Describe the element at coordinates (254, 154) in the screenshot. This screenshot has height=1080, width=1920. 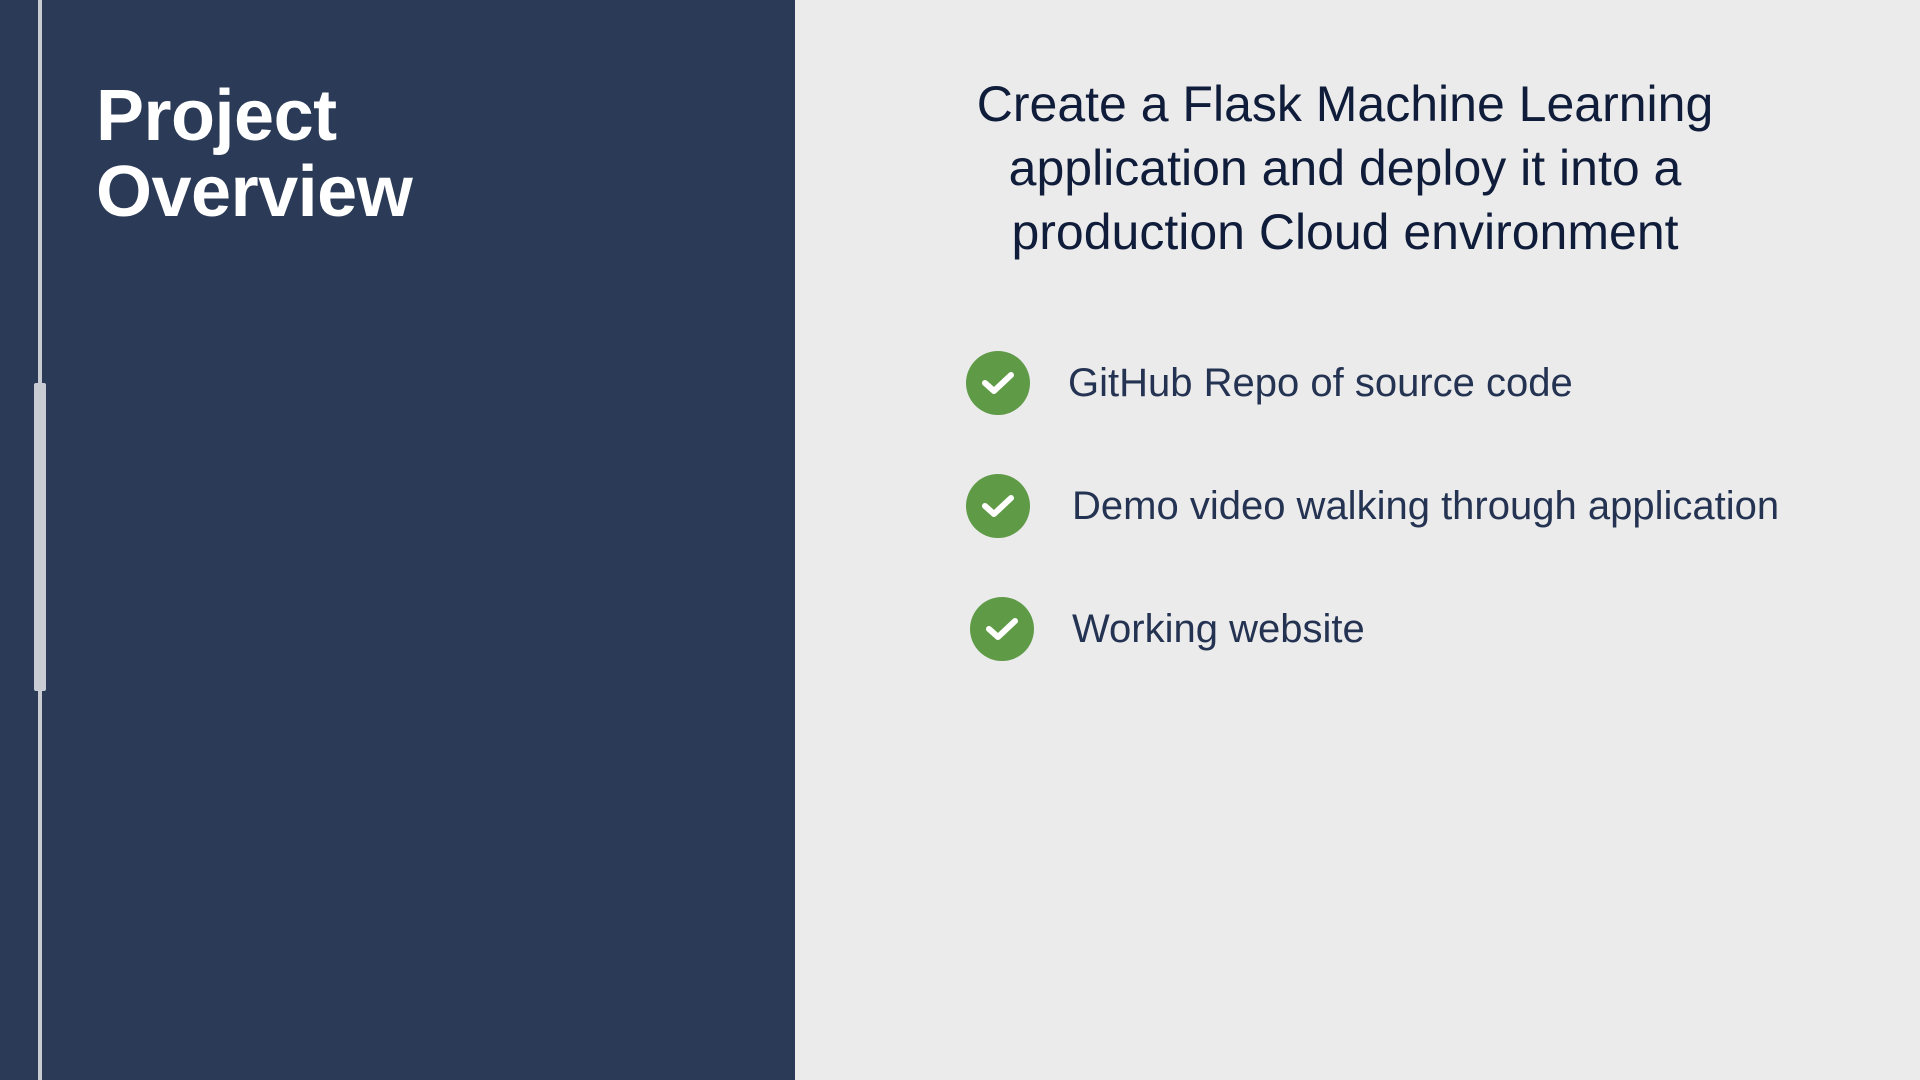
I see `section-title: Project Overview` at that location.